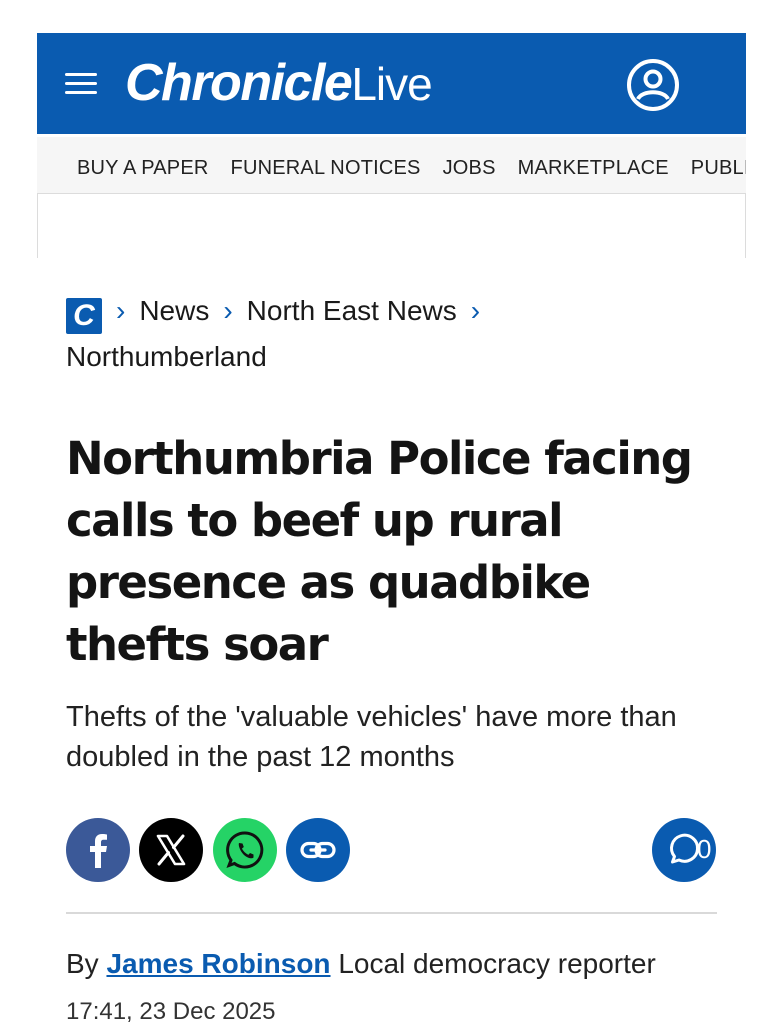  What do you see at coordinates (653, 85) in the screenshot?
I see `account-icon` at bounding box center [653, 85].